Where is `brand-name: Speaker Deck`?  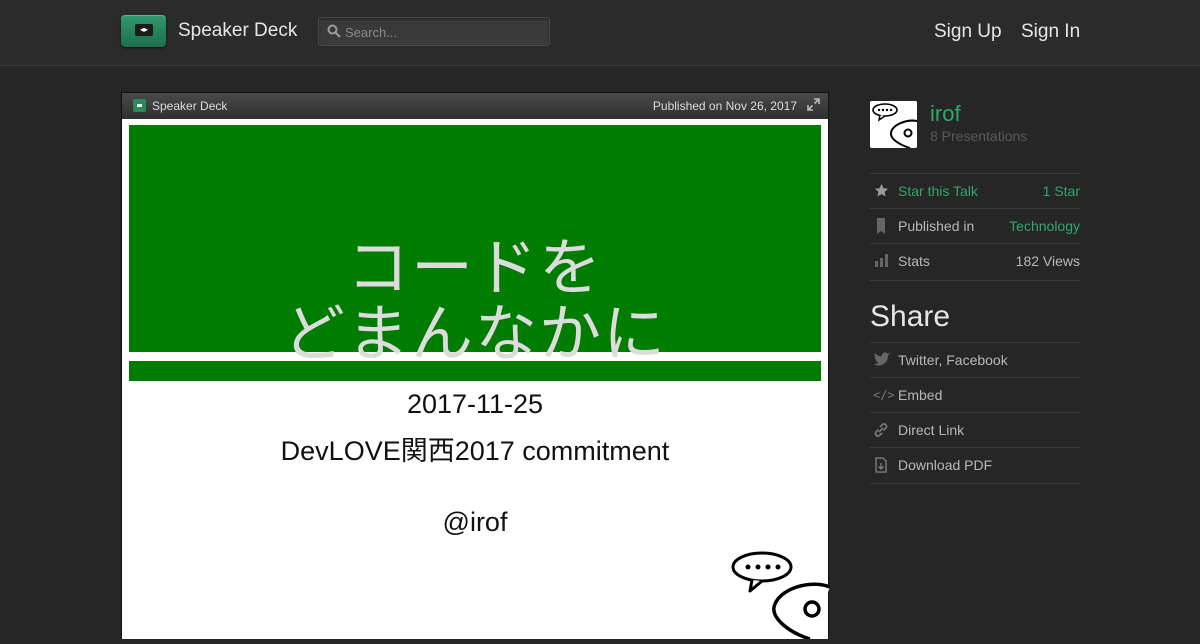
brand-name: Speaker Deck is located at coordinates (237, 31).